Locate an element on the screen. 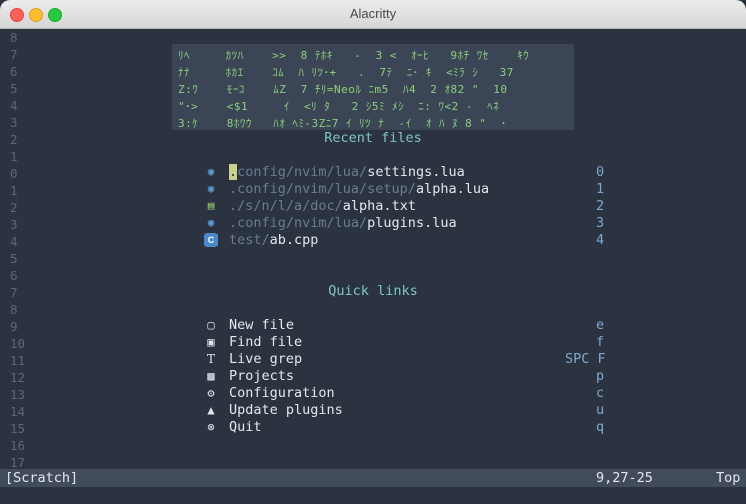 The height and width of the screenshot is (504, 746). shortcut-key: e is located at coordinates (600, 325).